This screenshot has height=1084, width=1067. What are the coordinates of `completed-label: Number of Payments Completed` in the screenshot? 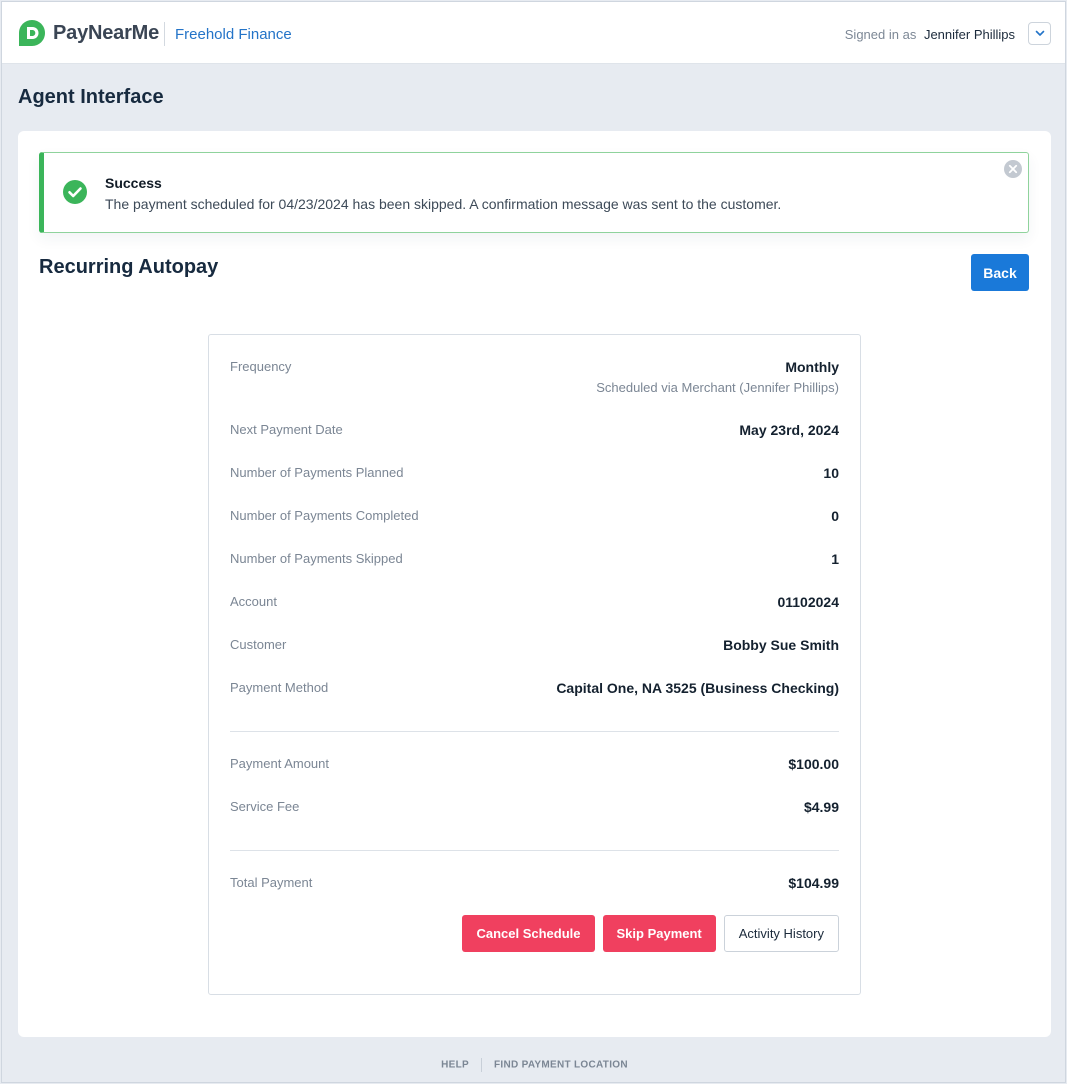 It's located at (324, 515).